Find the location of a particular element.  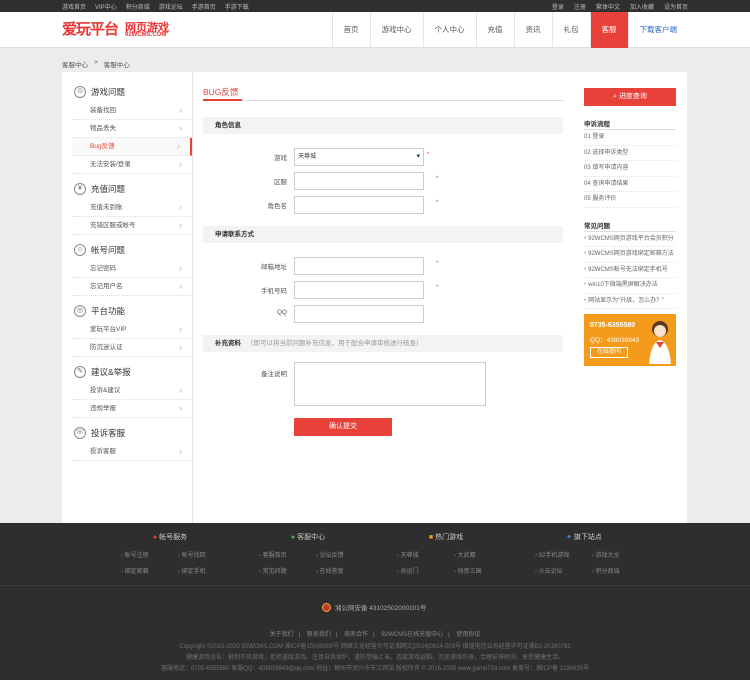

footer-bottom-link: 使用协议 is located at coordinates (468, 635).